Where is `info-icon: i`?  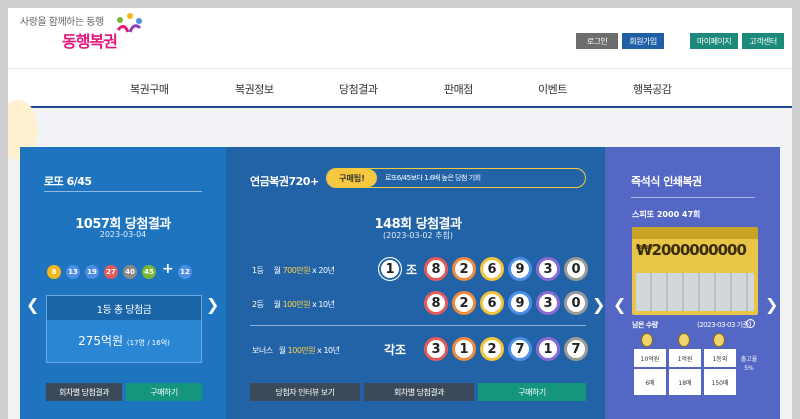 info-icon: i is located at coordinates (750, 323).